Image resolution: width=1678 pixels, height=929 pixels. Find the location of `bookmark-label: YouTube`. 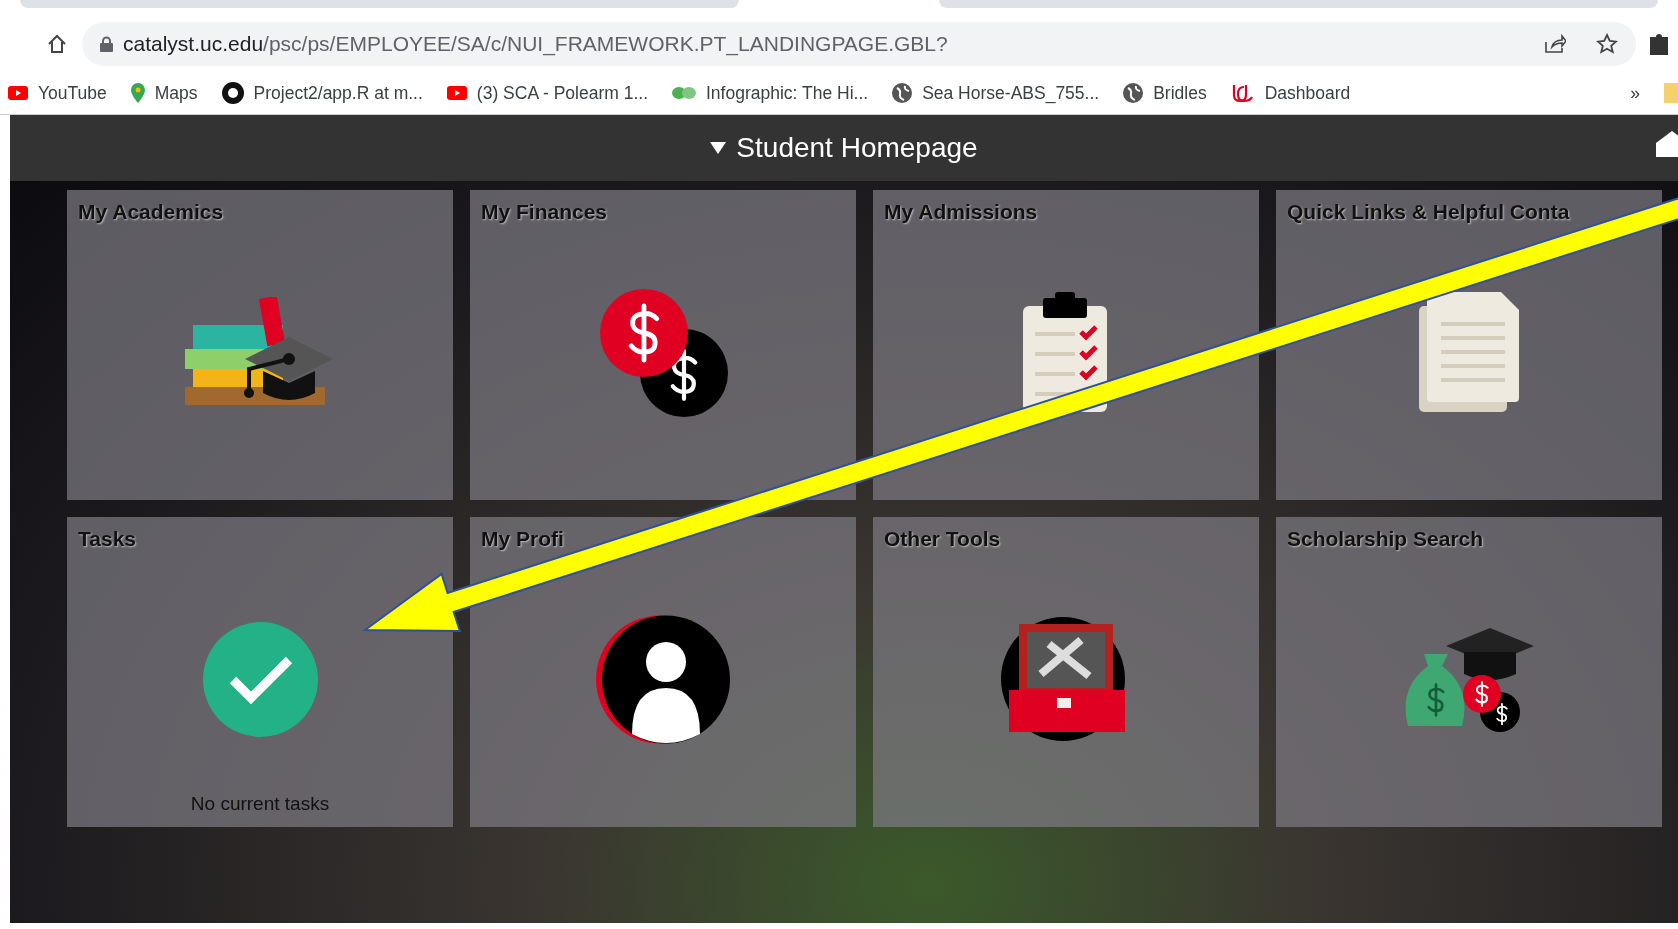

bookmark-label: YouTube is located at coordinates (72, 93).